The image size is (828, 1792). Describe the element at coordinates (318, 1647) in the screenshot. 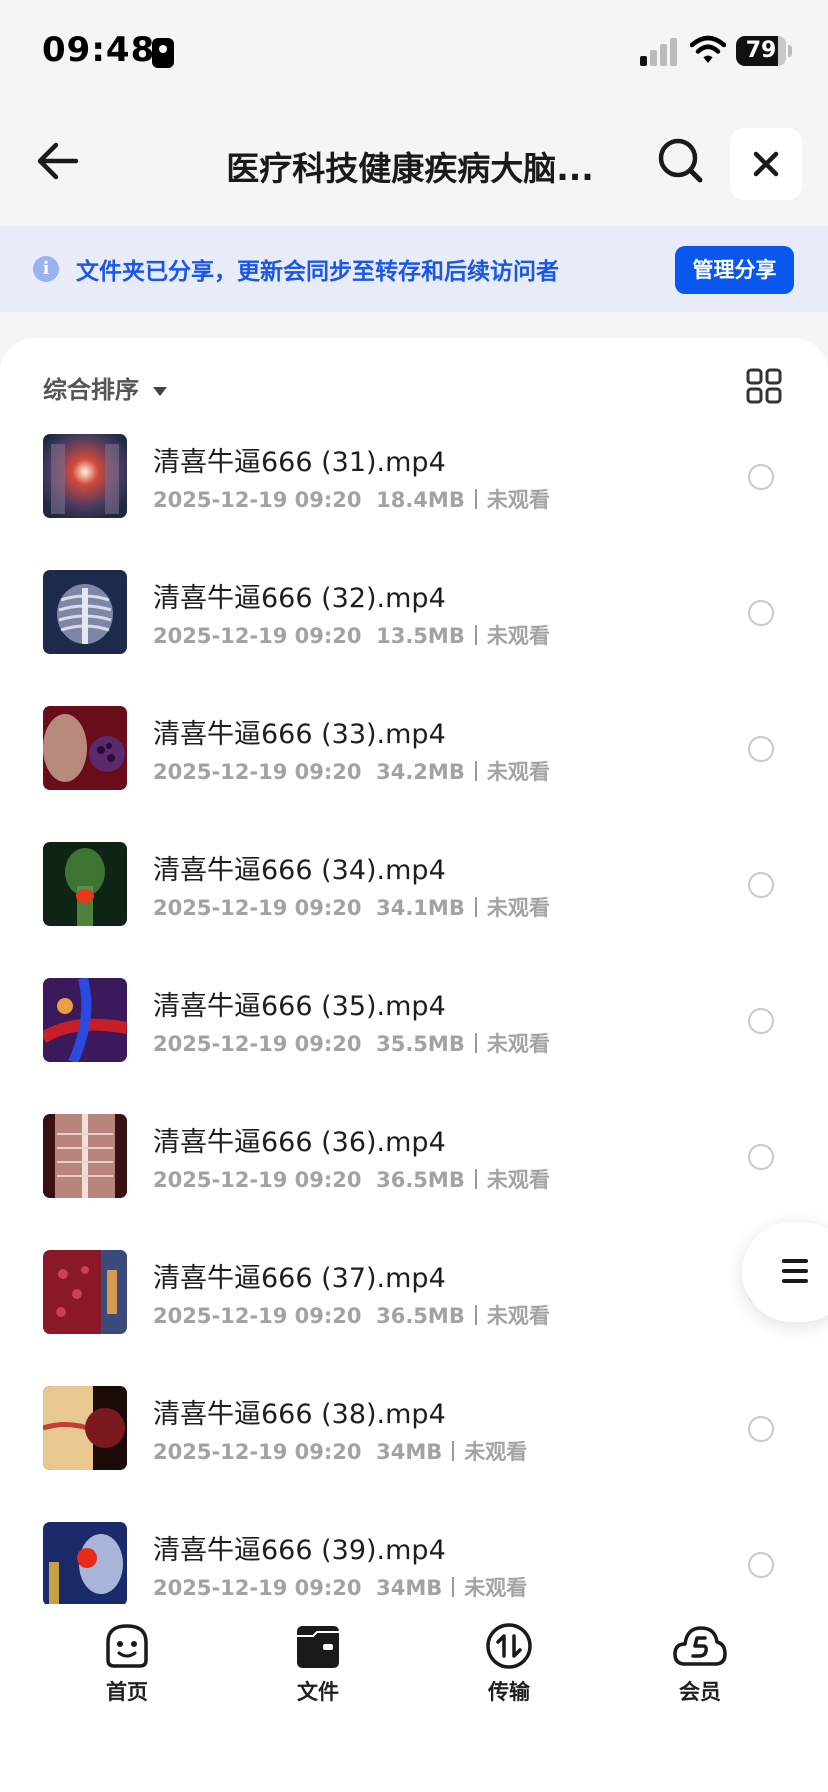

I see `folder-icon` at that location.